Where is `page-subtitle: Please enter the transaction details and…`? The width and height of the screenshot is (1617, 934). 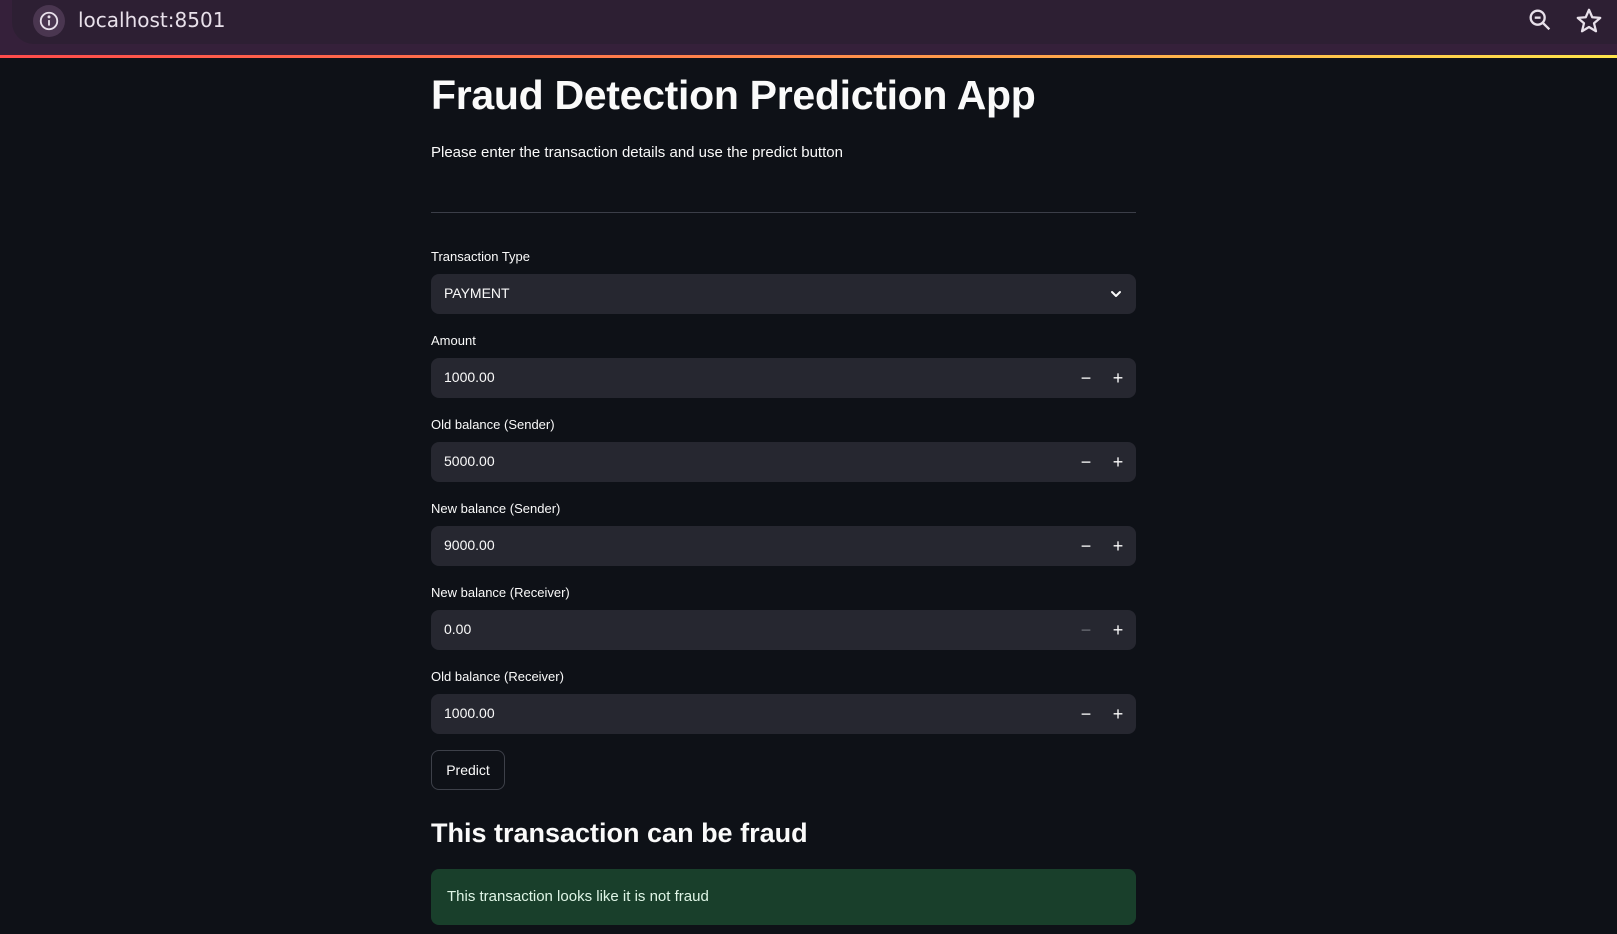
page-subtitle: Please enter the transaction details and… is located at coordinates (637, 152).